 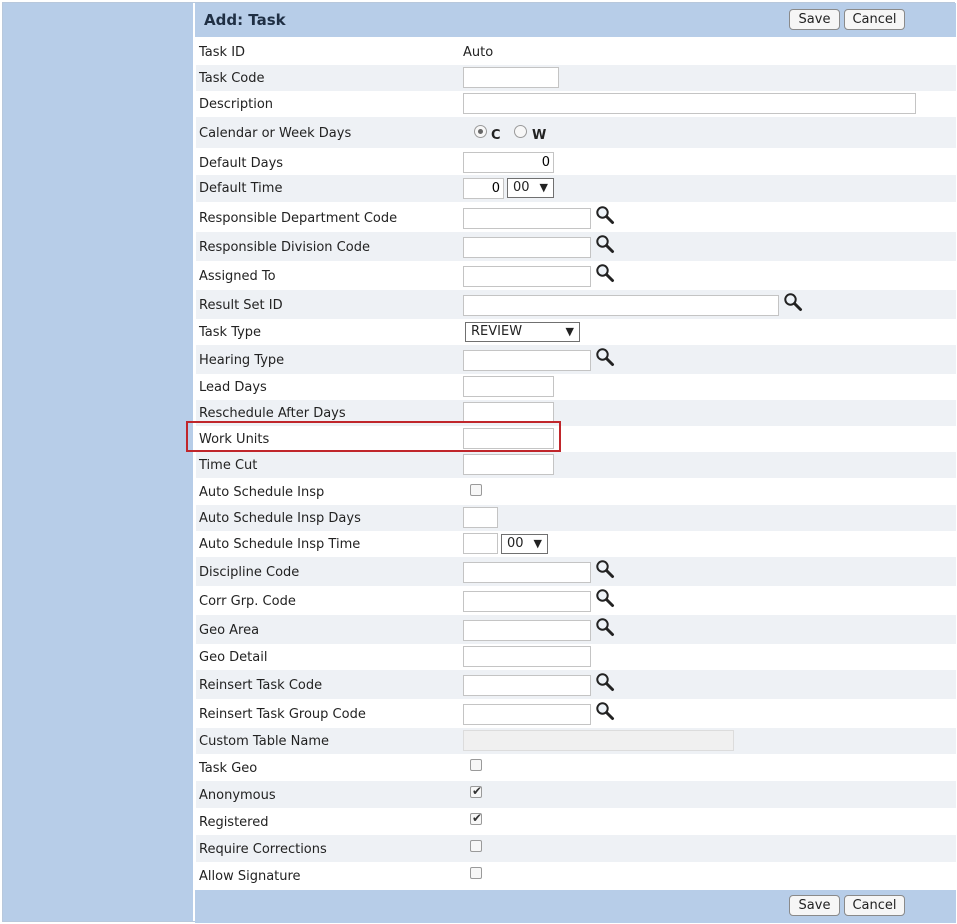 I want to click on description-input, so click(x=689, y=103).